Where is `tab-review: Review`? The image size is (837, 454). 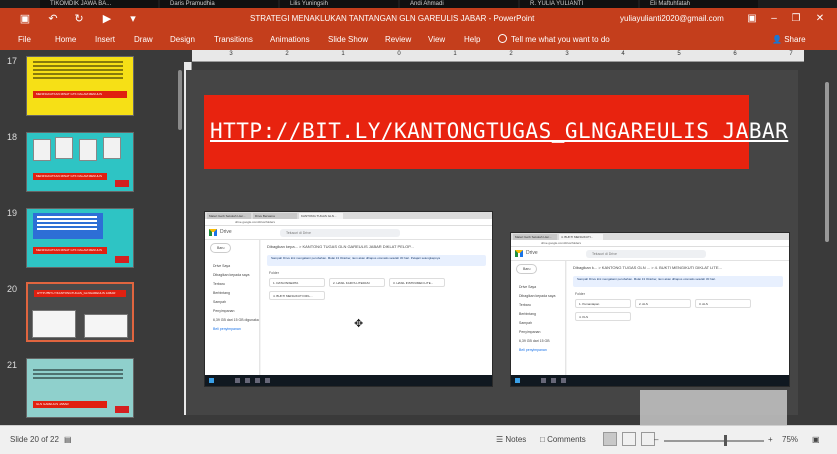 tab-review: Review is located at coordinates (398, 40).